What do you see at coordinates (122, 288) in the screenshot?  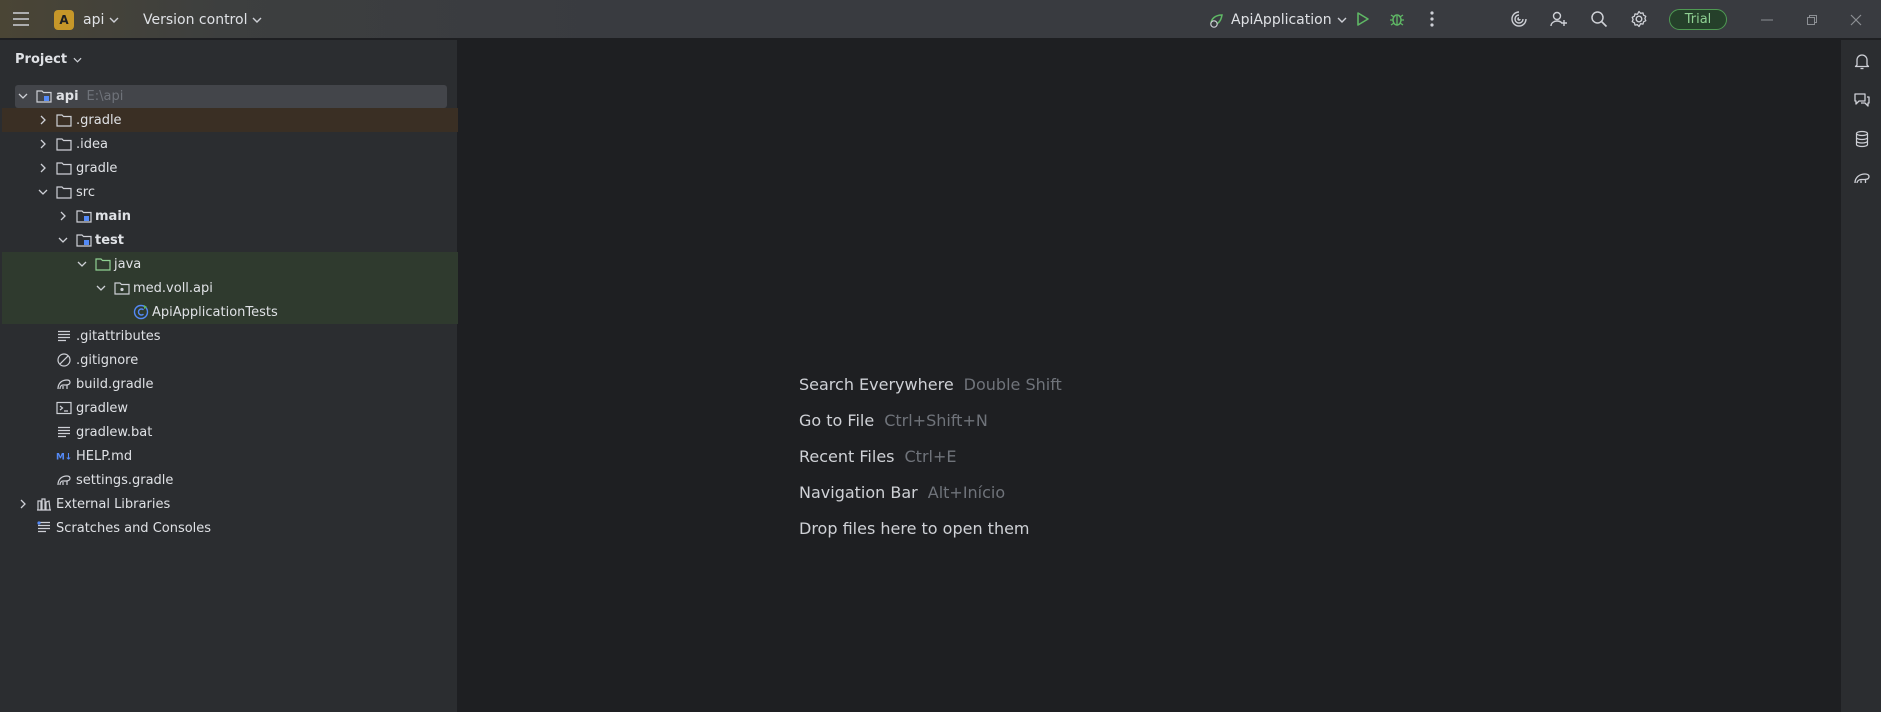 I see `package-icon` at bounding box center [122, 288].